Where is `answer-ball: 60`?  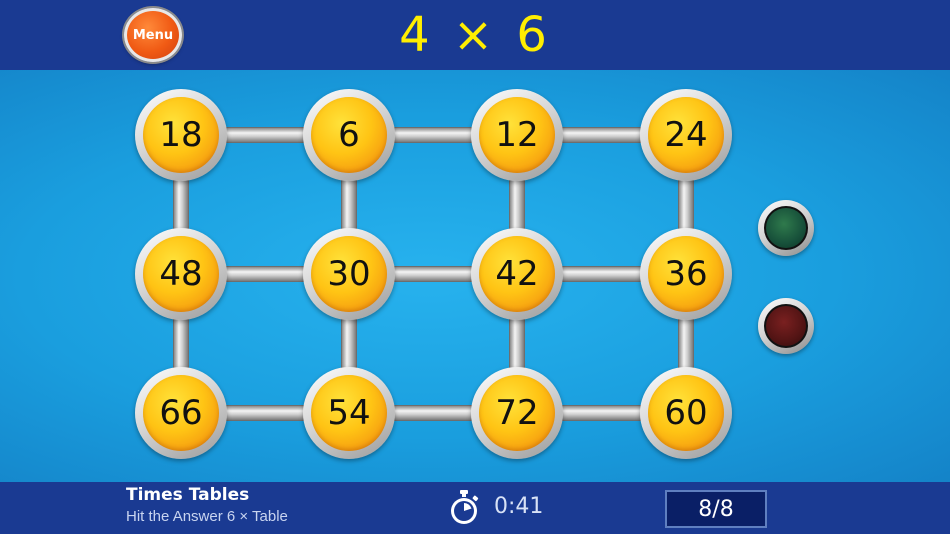 answer-ball: 60 is located at coordinates (686, 413).